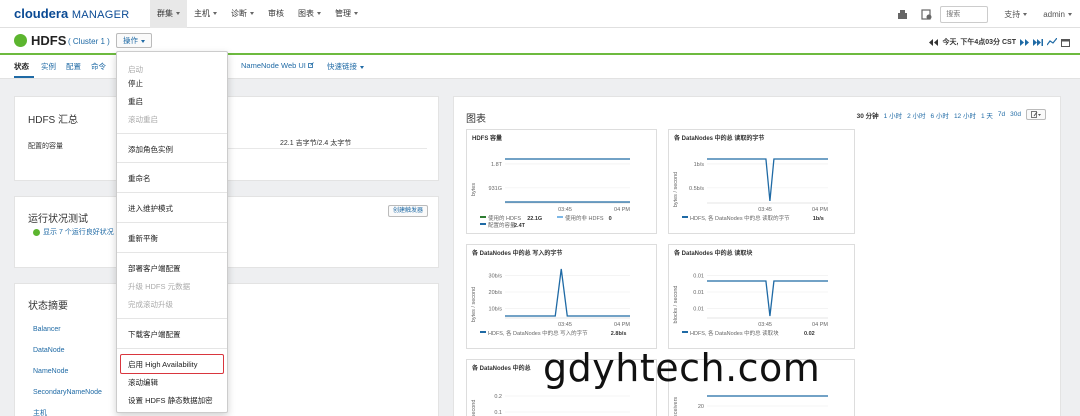 This screenshot has width=1080, height=416. What do you see at coordinates (1024, 42) in the screenshot?
I see `forward-icon` at bounding box center [1024, 42].